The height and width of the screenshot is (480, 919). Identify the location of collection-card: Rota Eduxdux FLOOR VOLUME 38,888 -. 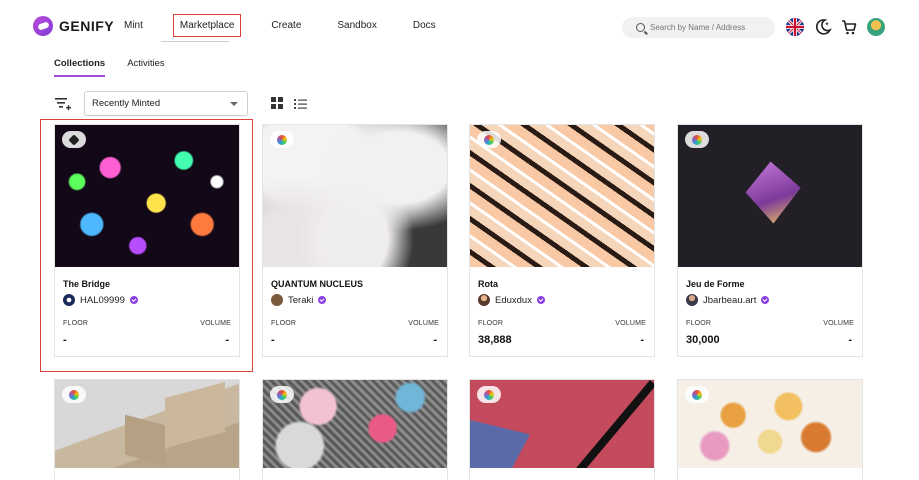
(562, 240).